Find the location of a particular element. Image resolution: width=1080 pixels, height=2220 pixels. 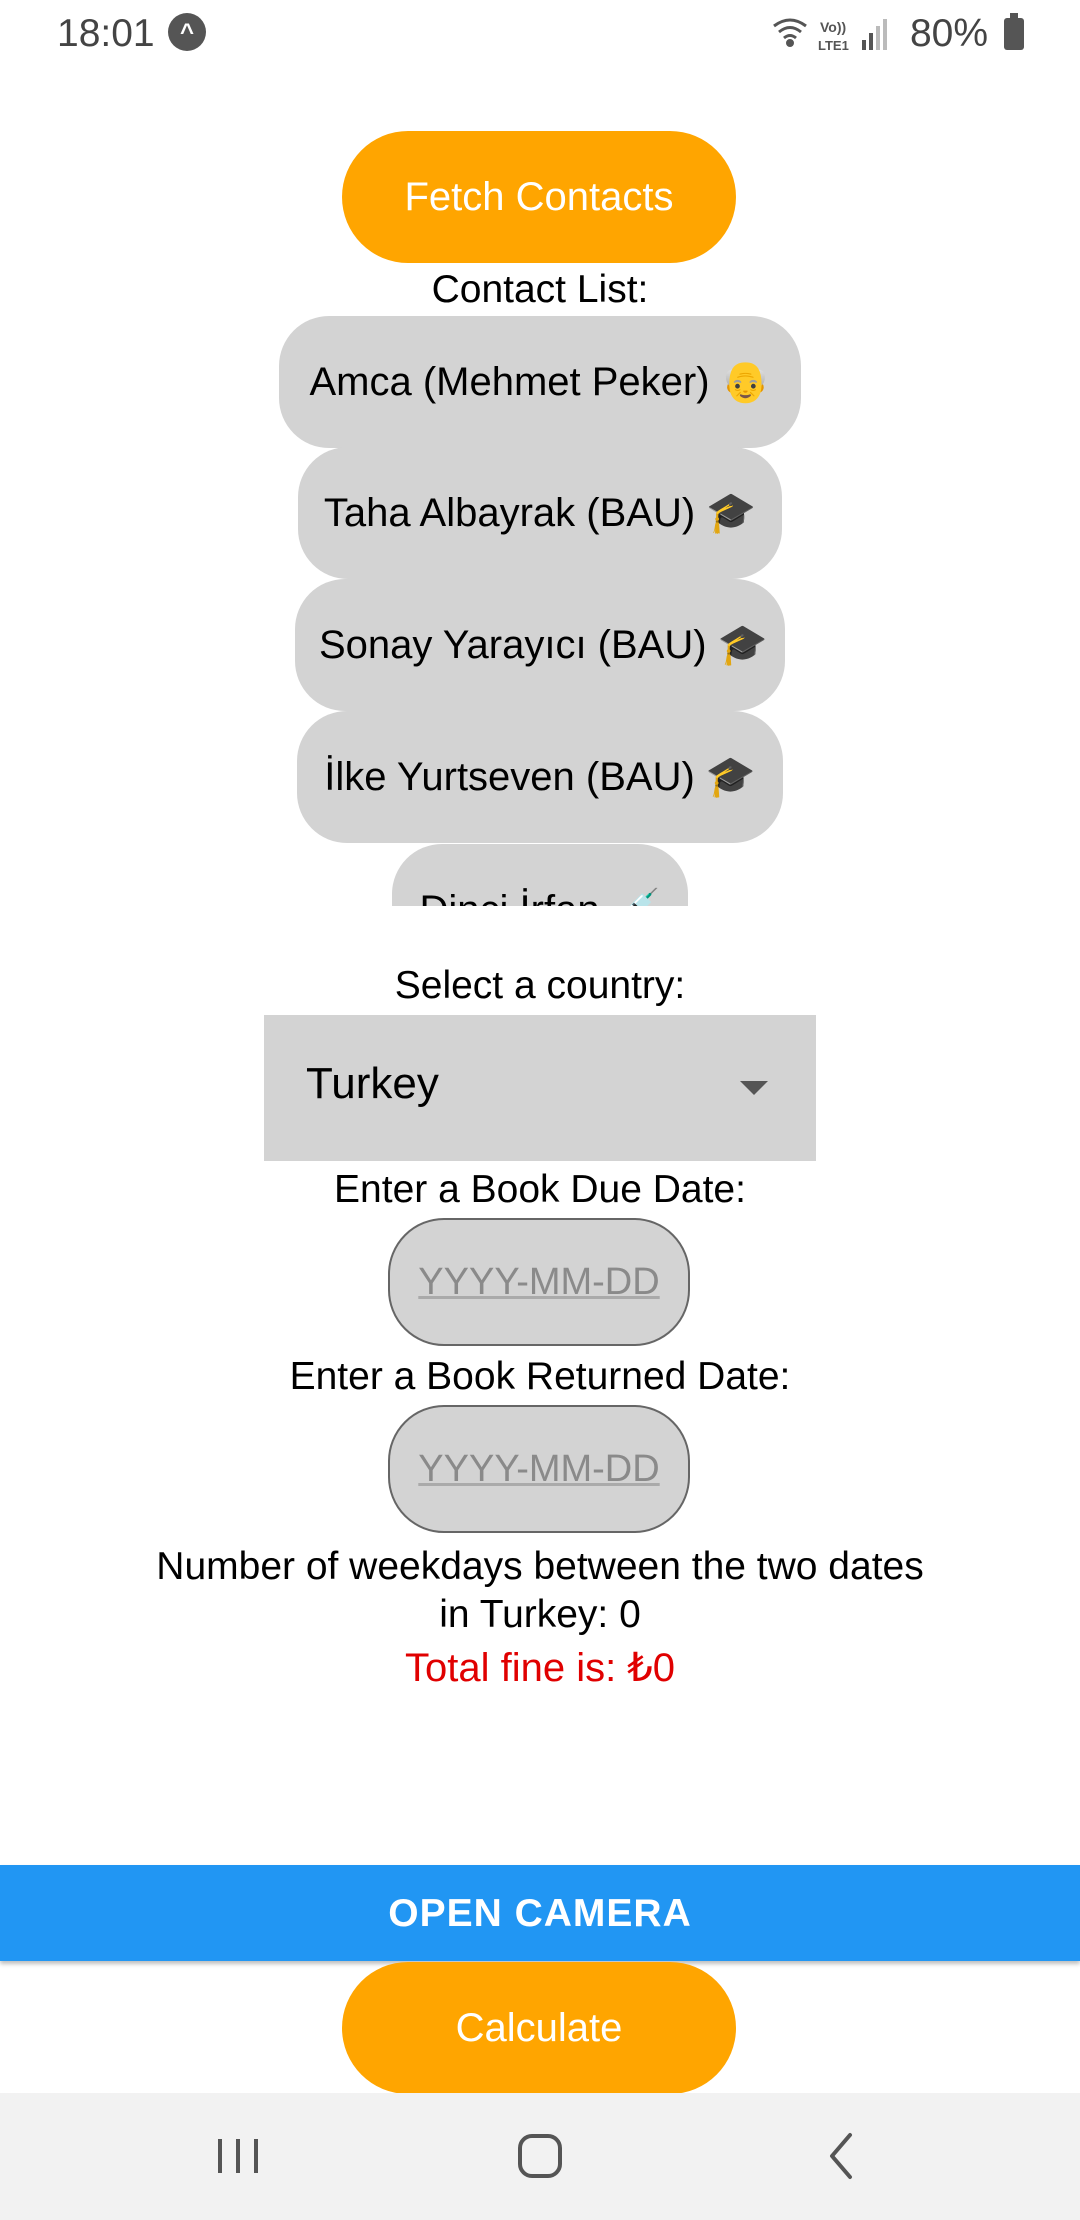

contact-item: İlke Yurtseven (BAU) 🎓 is located at coordinates (540, 777).